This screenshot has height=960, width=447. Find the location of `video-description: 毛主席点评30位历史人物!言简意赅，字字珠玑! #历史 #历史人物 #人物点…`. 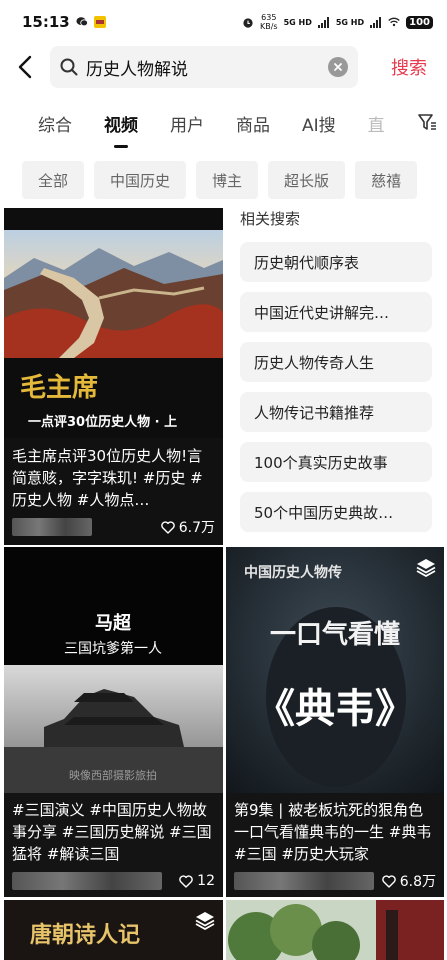

video-description: 毛主席点评30位历史人物!言简意赅，字字珠玑! #历史 #历史人物 #人物点… is located at coordinates (107, 478).